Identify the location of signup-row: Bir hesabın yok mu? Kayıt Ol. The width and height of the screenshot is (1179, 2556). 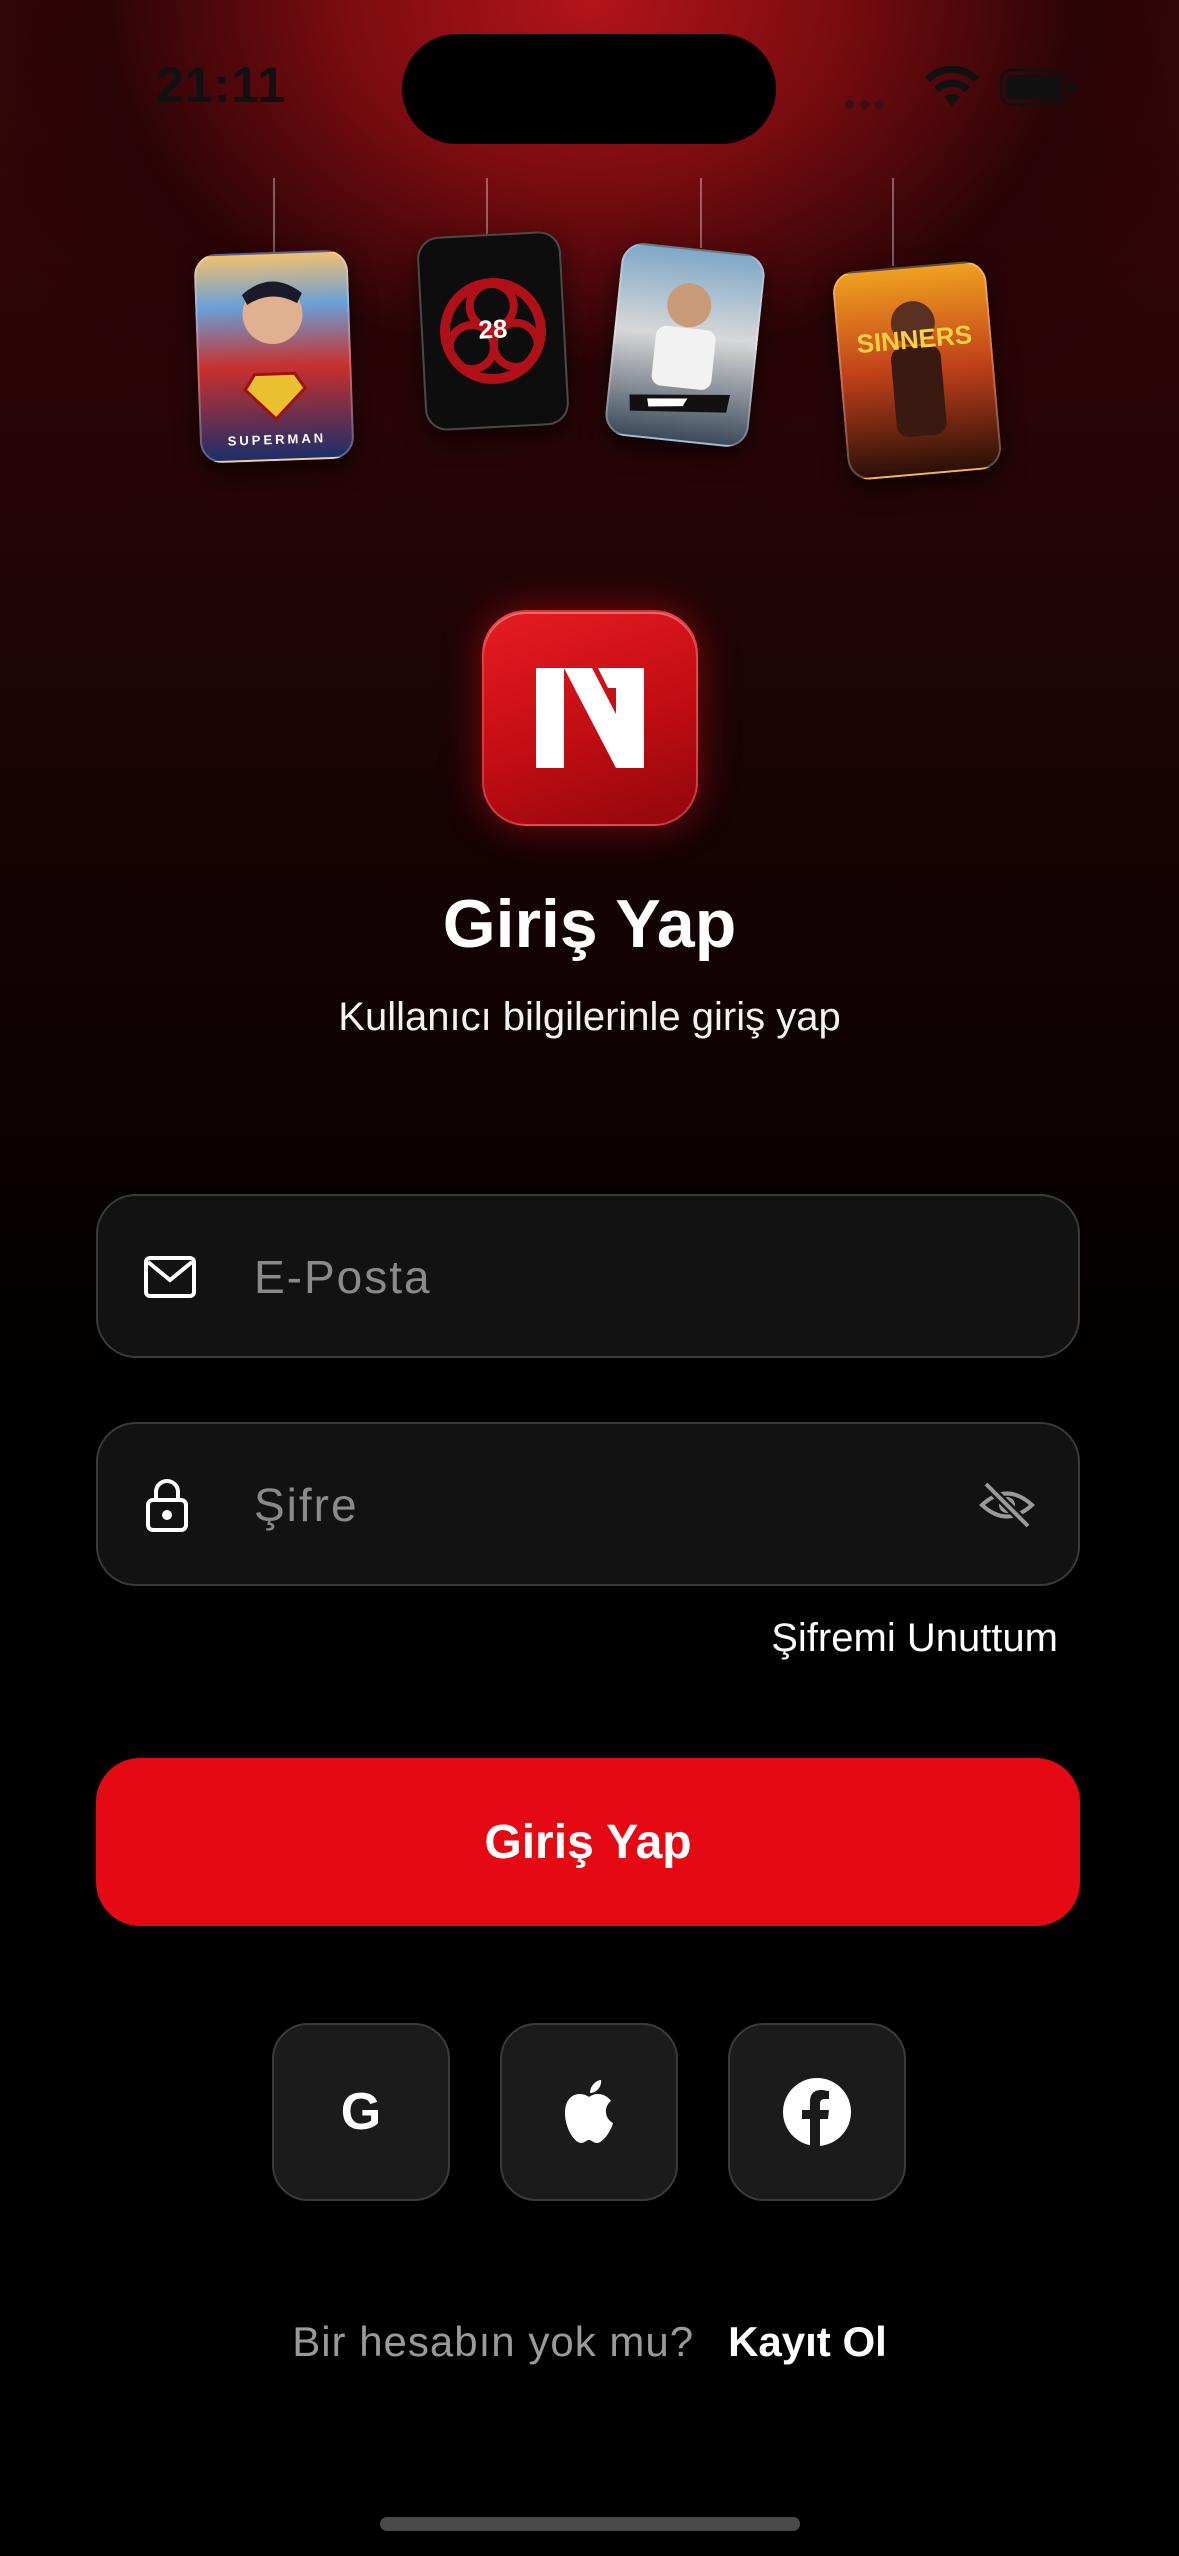
(589, 2342).